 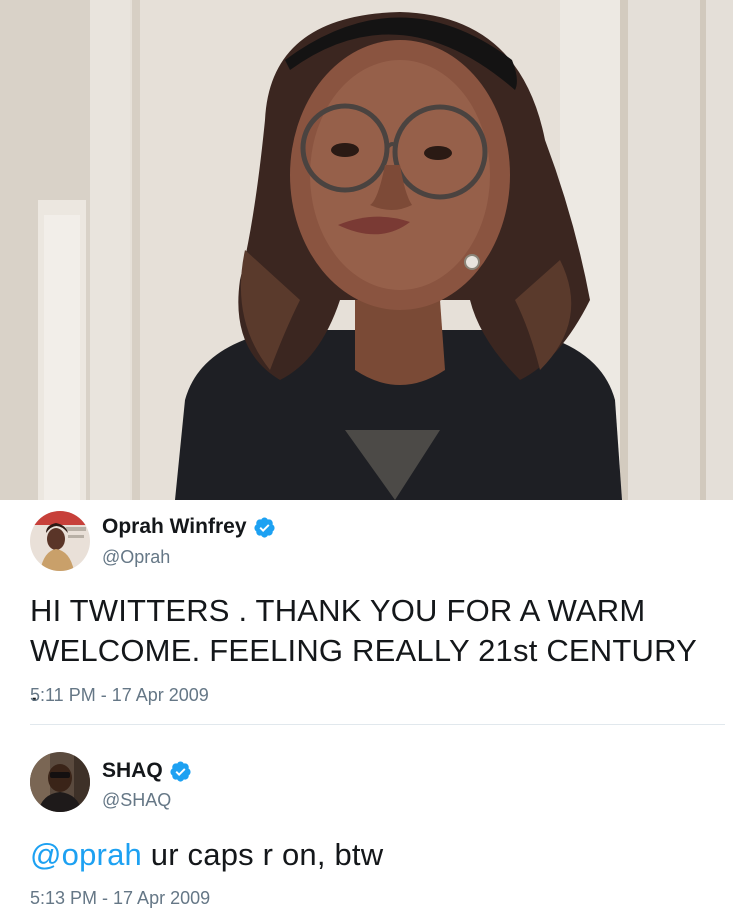 I want to click on mention-link: @oprah, so click(x=86, y=854).